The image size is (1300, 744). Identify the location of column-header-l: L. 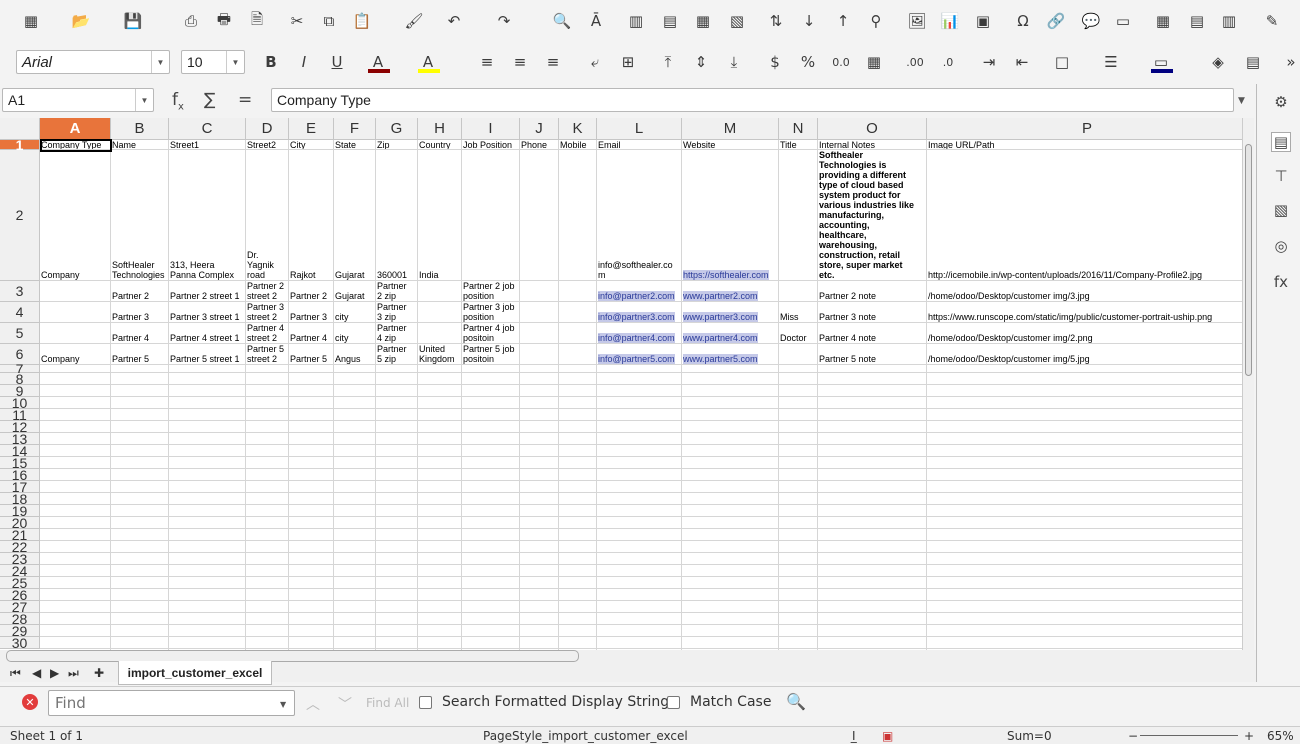
(639, 129).